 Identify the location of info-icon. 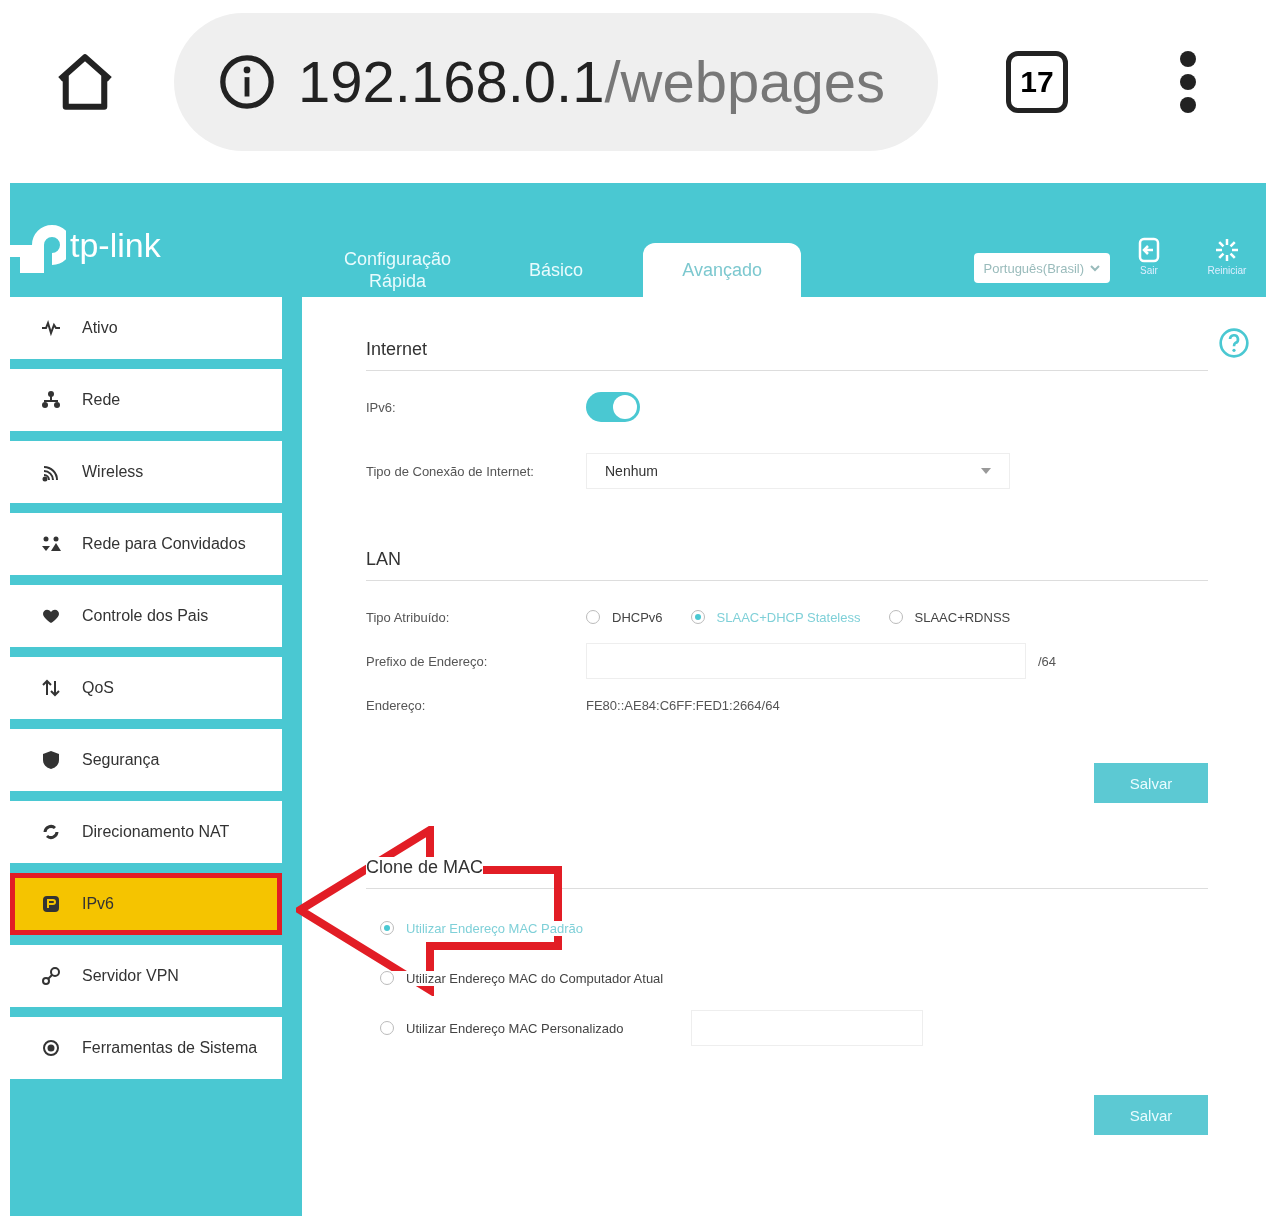
(247, 81).